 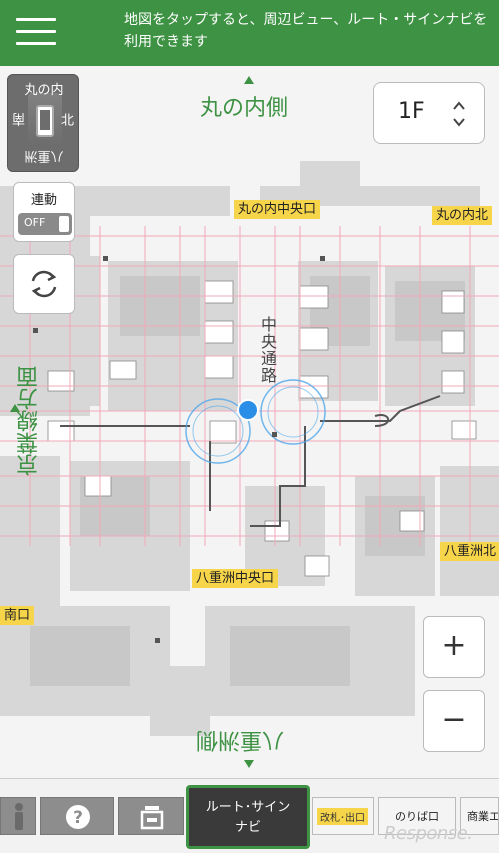 What do you see at coordinates (462, 215) in the screenshot?
I see `exit-marunouchi-north: 丸の内北` at bounding box center [462, 215].